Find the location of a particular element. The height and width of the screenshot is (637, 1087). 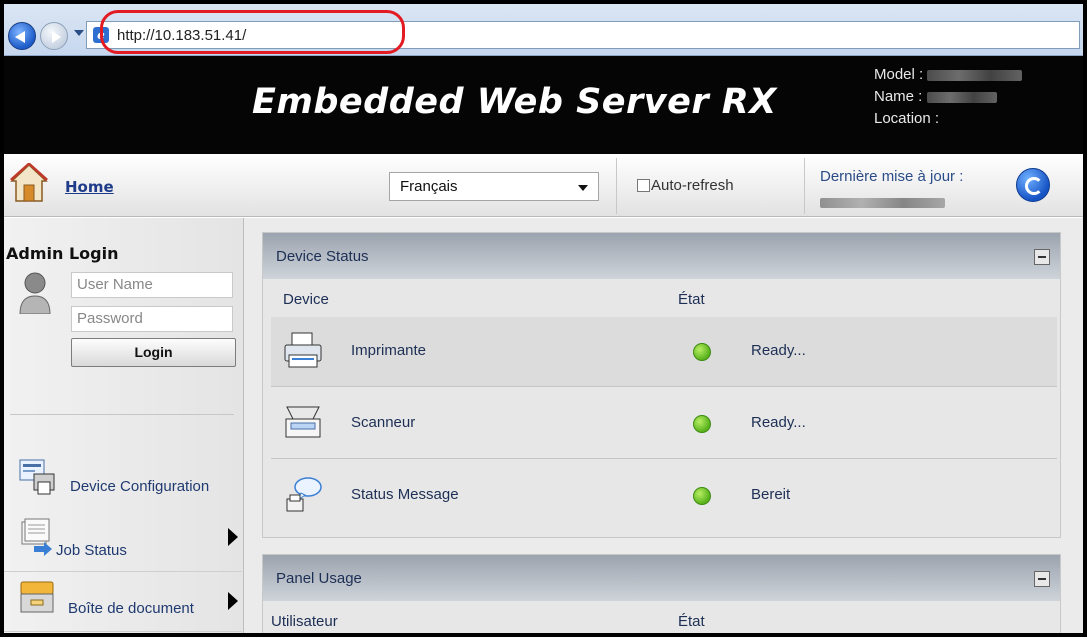

sidebar-item-device-configuration: Device Configuration is located at coordinates (123, 485).